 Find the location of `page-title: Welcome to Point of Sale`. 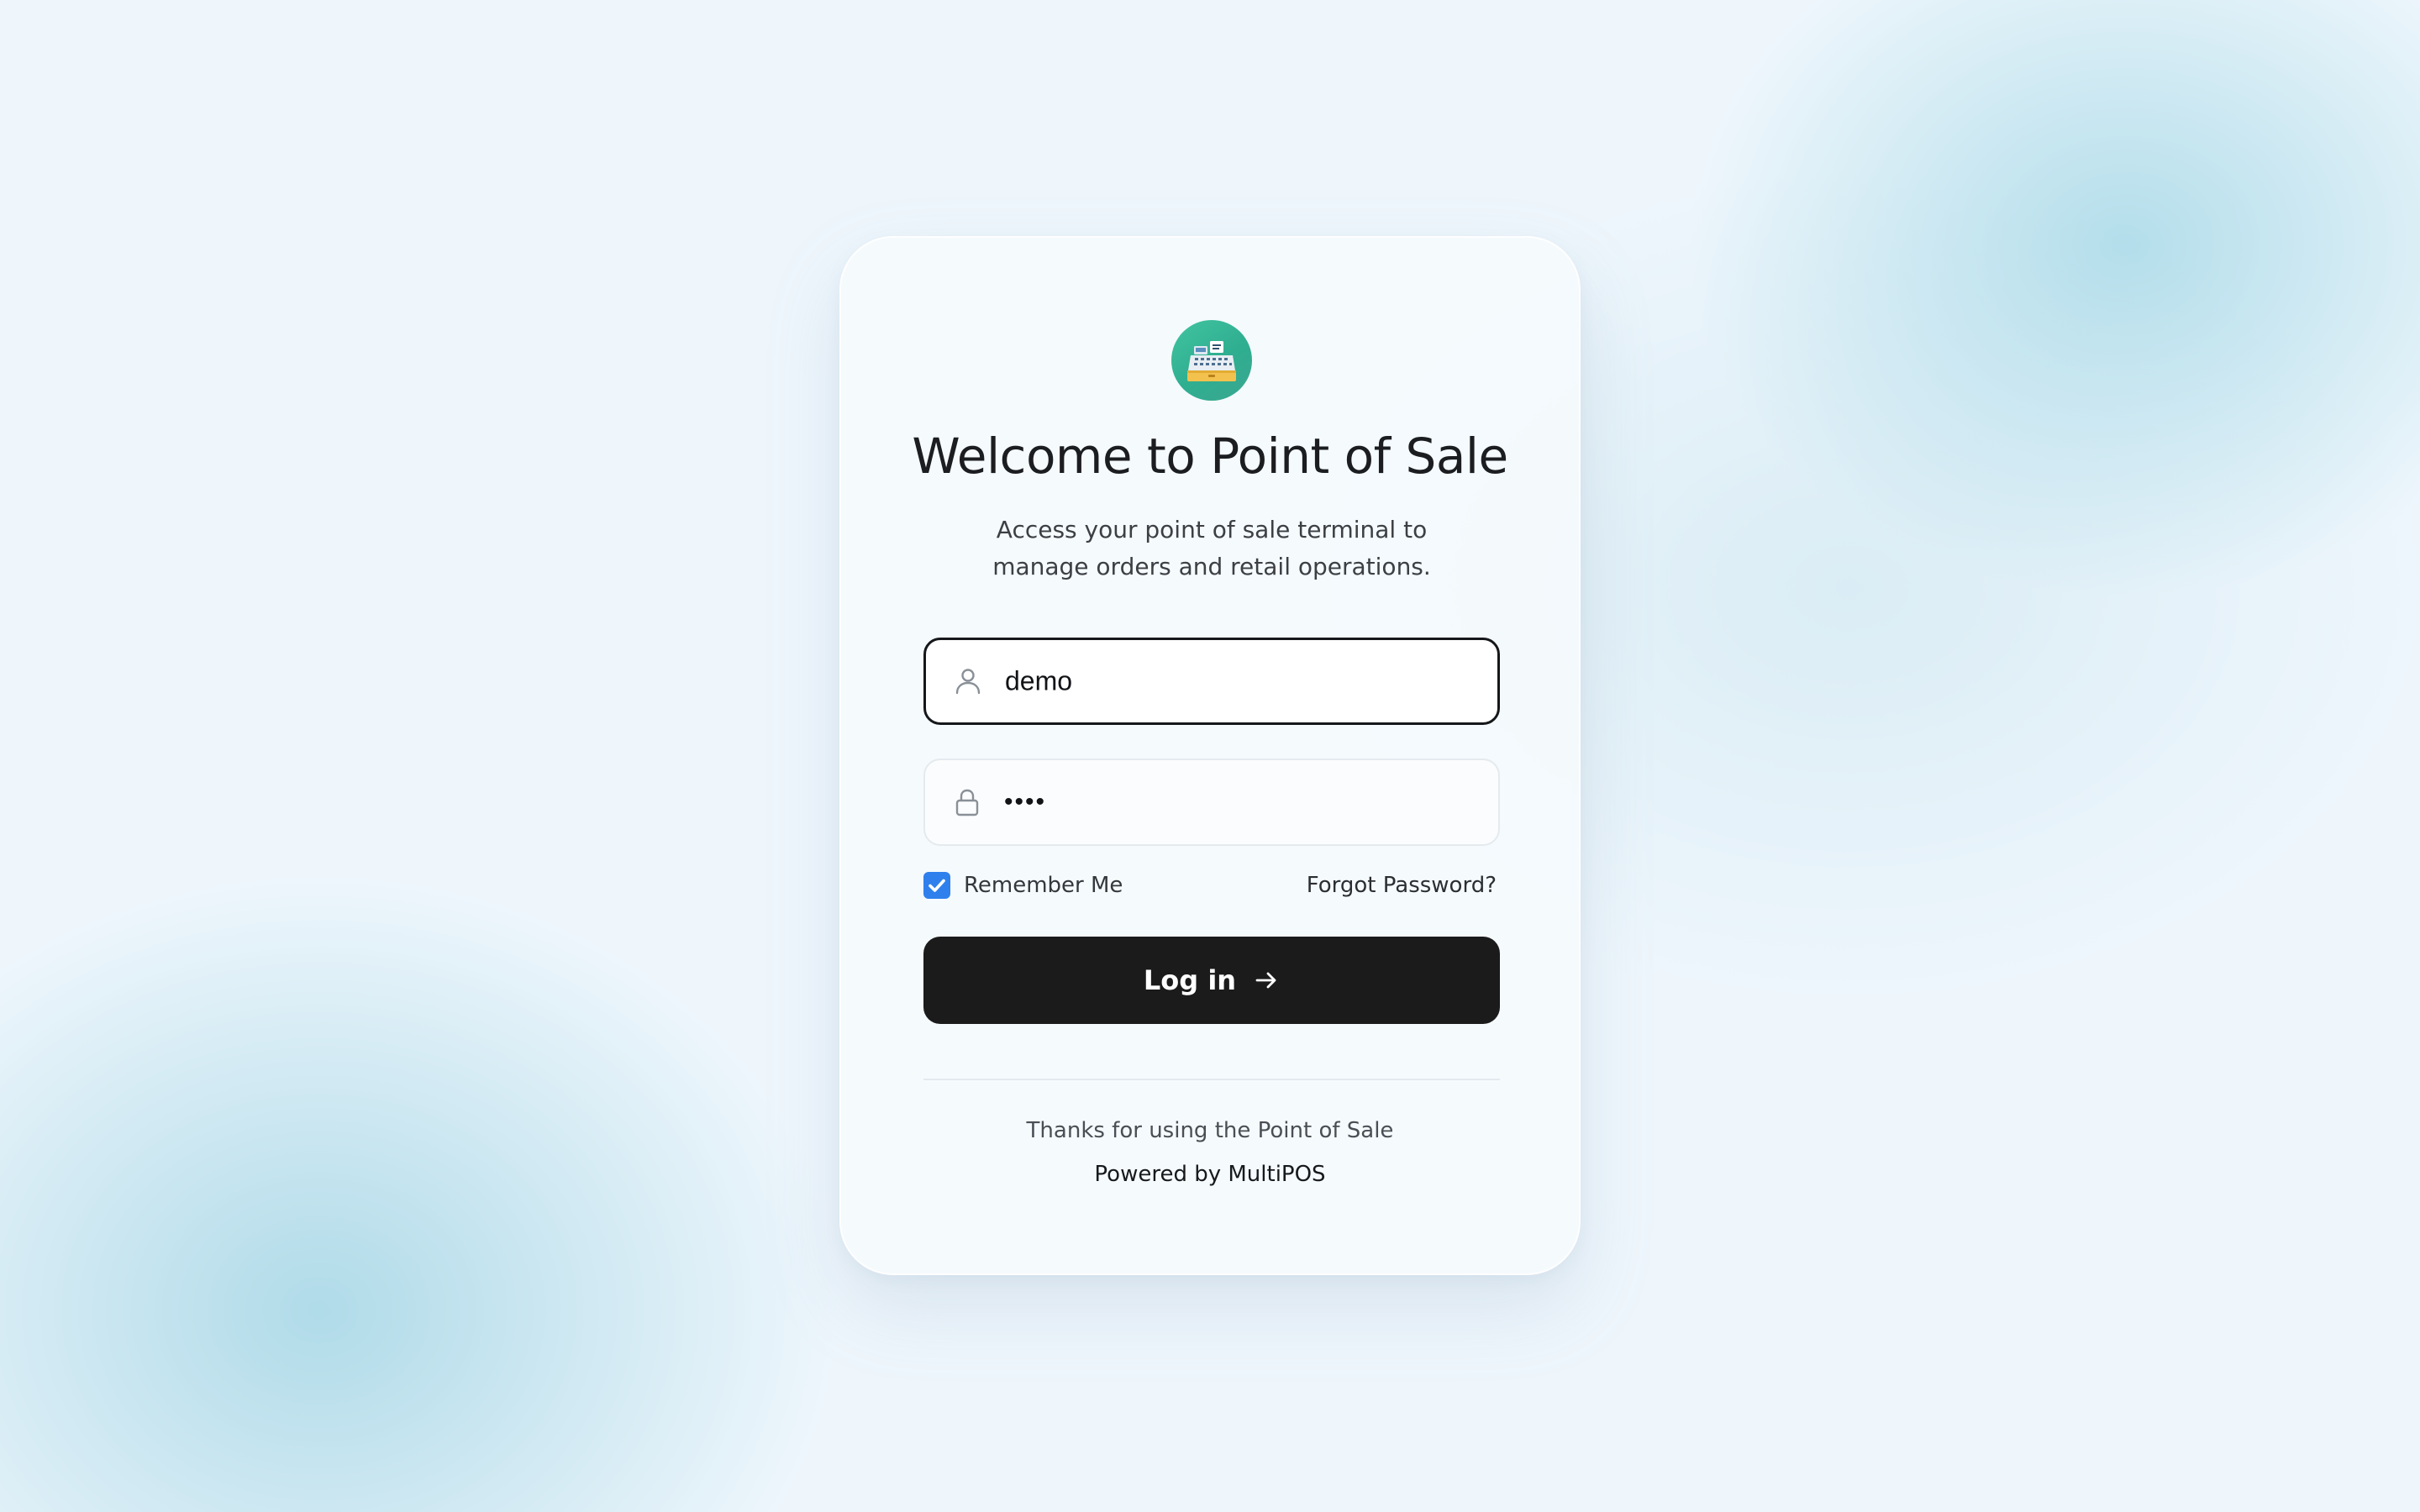

page-title: Welcome to Point of Sale is located at coordinates (1210, 456).